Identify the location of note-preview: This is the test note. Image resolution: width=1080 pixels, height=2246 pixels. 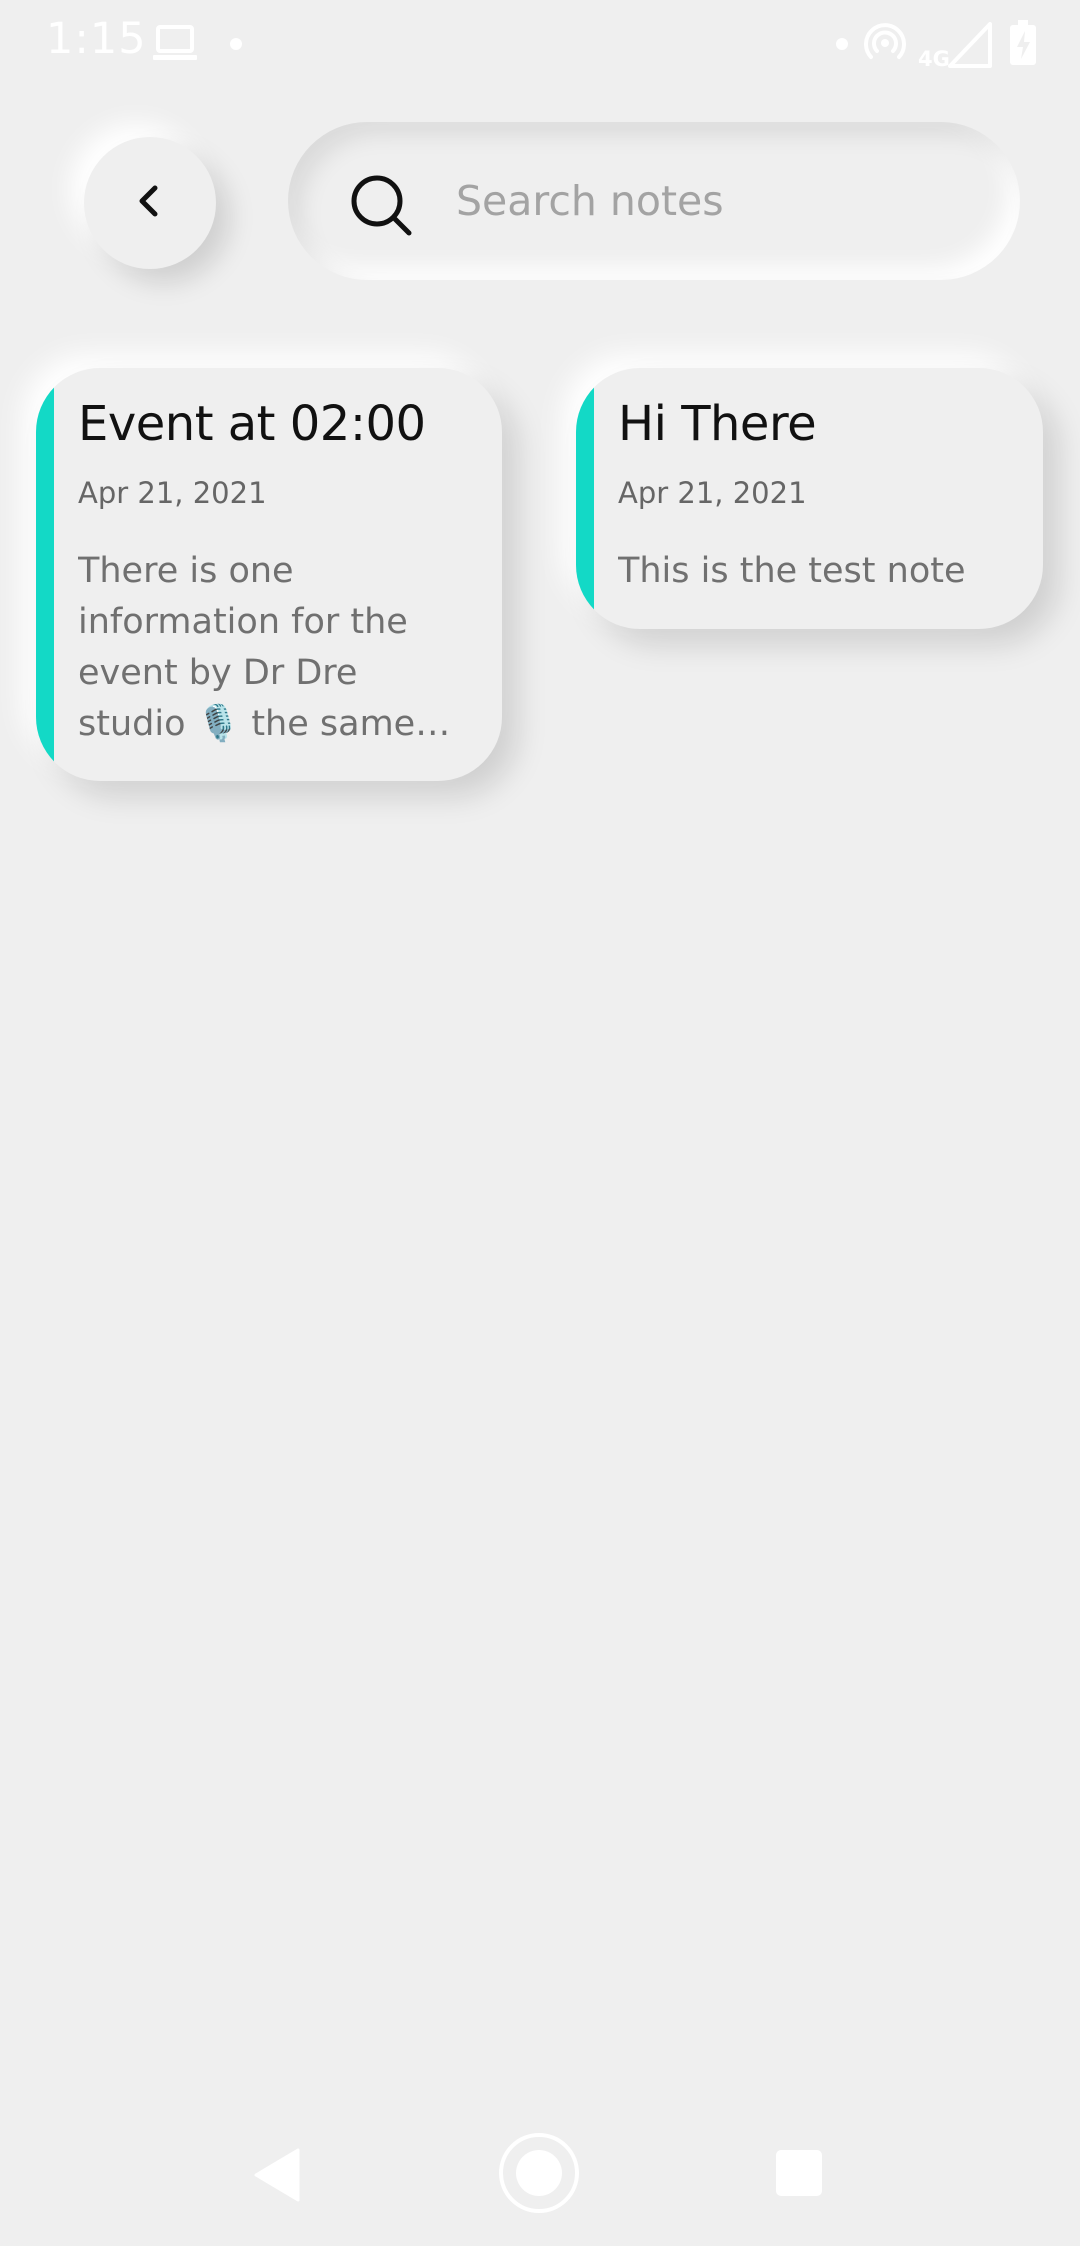
(792, 571).